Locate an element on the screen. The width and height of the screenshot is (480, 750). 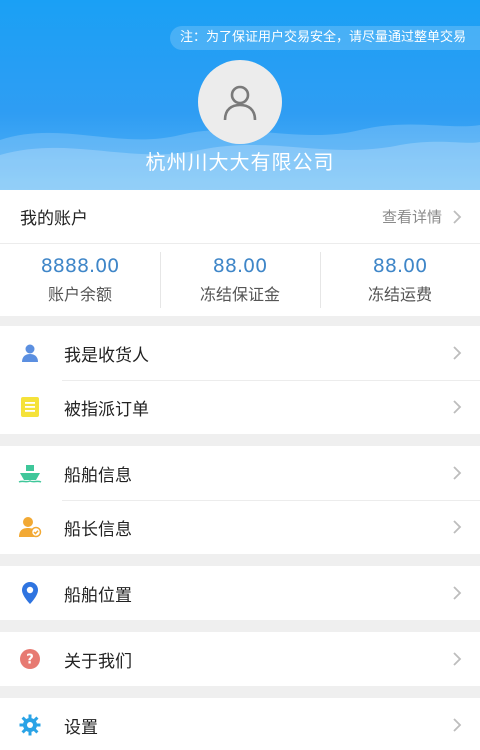
receiver-label: 我是收货人 is located at coordinates (106, 355).